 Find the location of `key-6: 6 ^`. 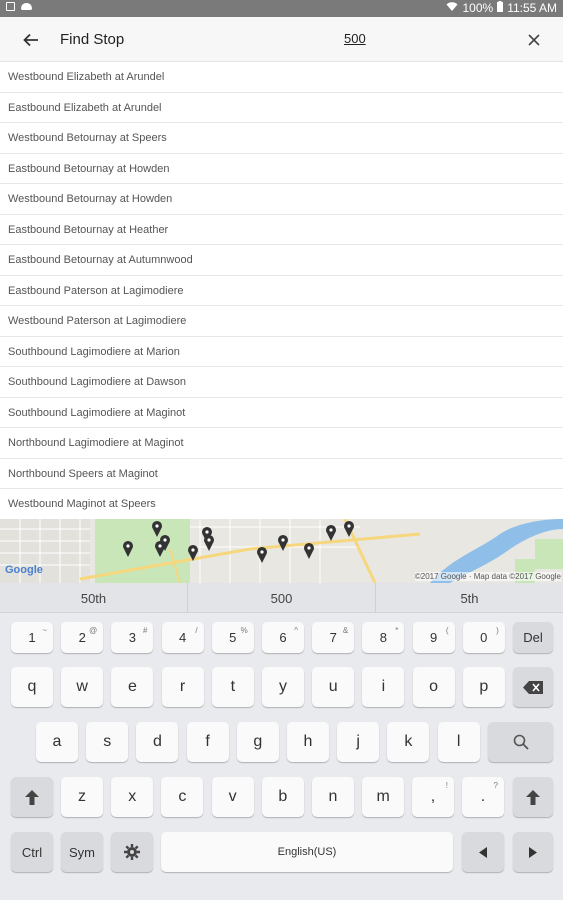

key-6: 6 ^ is located at coordinates (283, 637).